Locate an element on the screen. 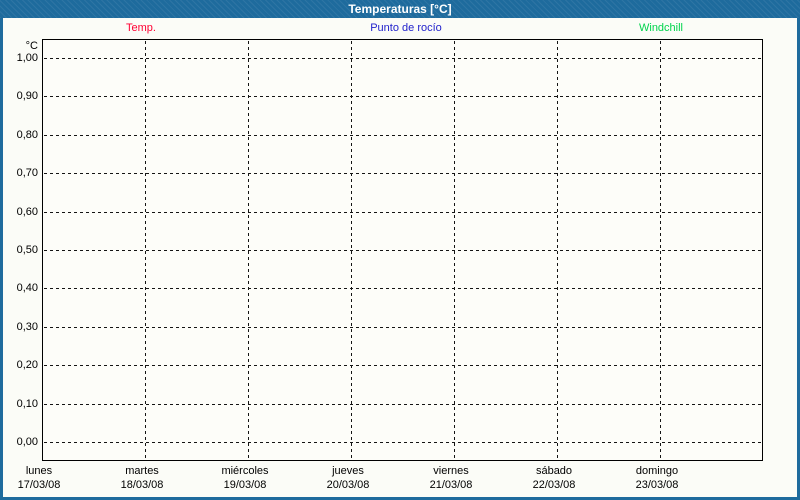  y-tick-label: 0,70 is located at coordinates (27, 173).